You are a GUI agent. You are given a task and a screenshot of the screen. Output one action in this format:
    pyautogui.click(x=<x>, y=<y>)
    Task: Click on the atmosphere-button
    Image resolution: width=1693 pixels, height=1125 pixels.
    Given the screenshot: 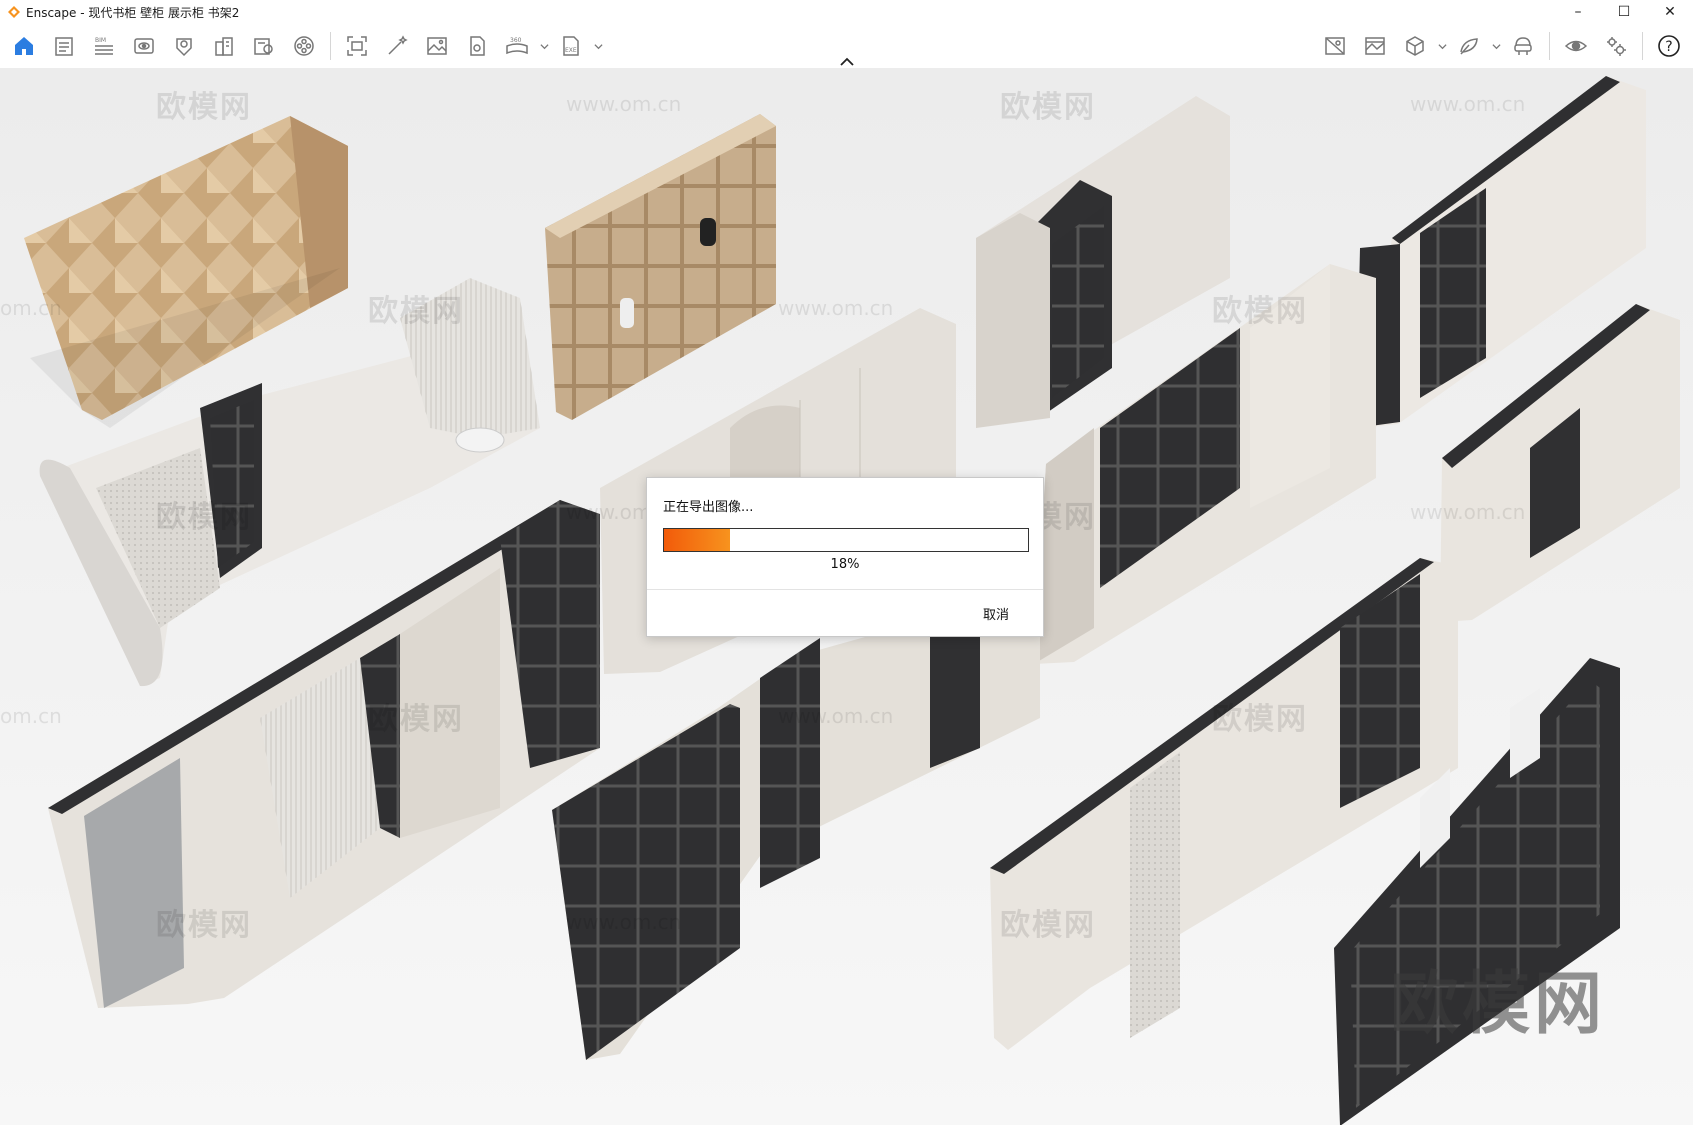 What is the action you would take?
    pyautogui.click(x=184, y=46)
    